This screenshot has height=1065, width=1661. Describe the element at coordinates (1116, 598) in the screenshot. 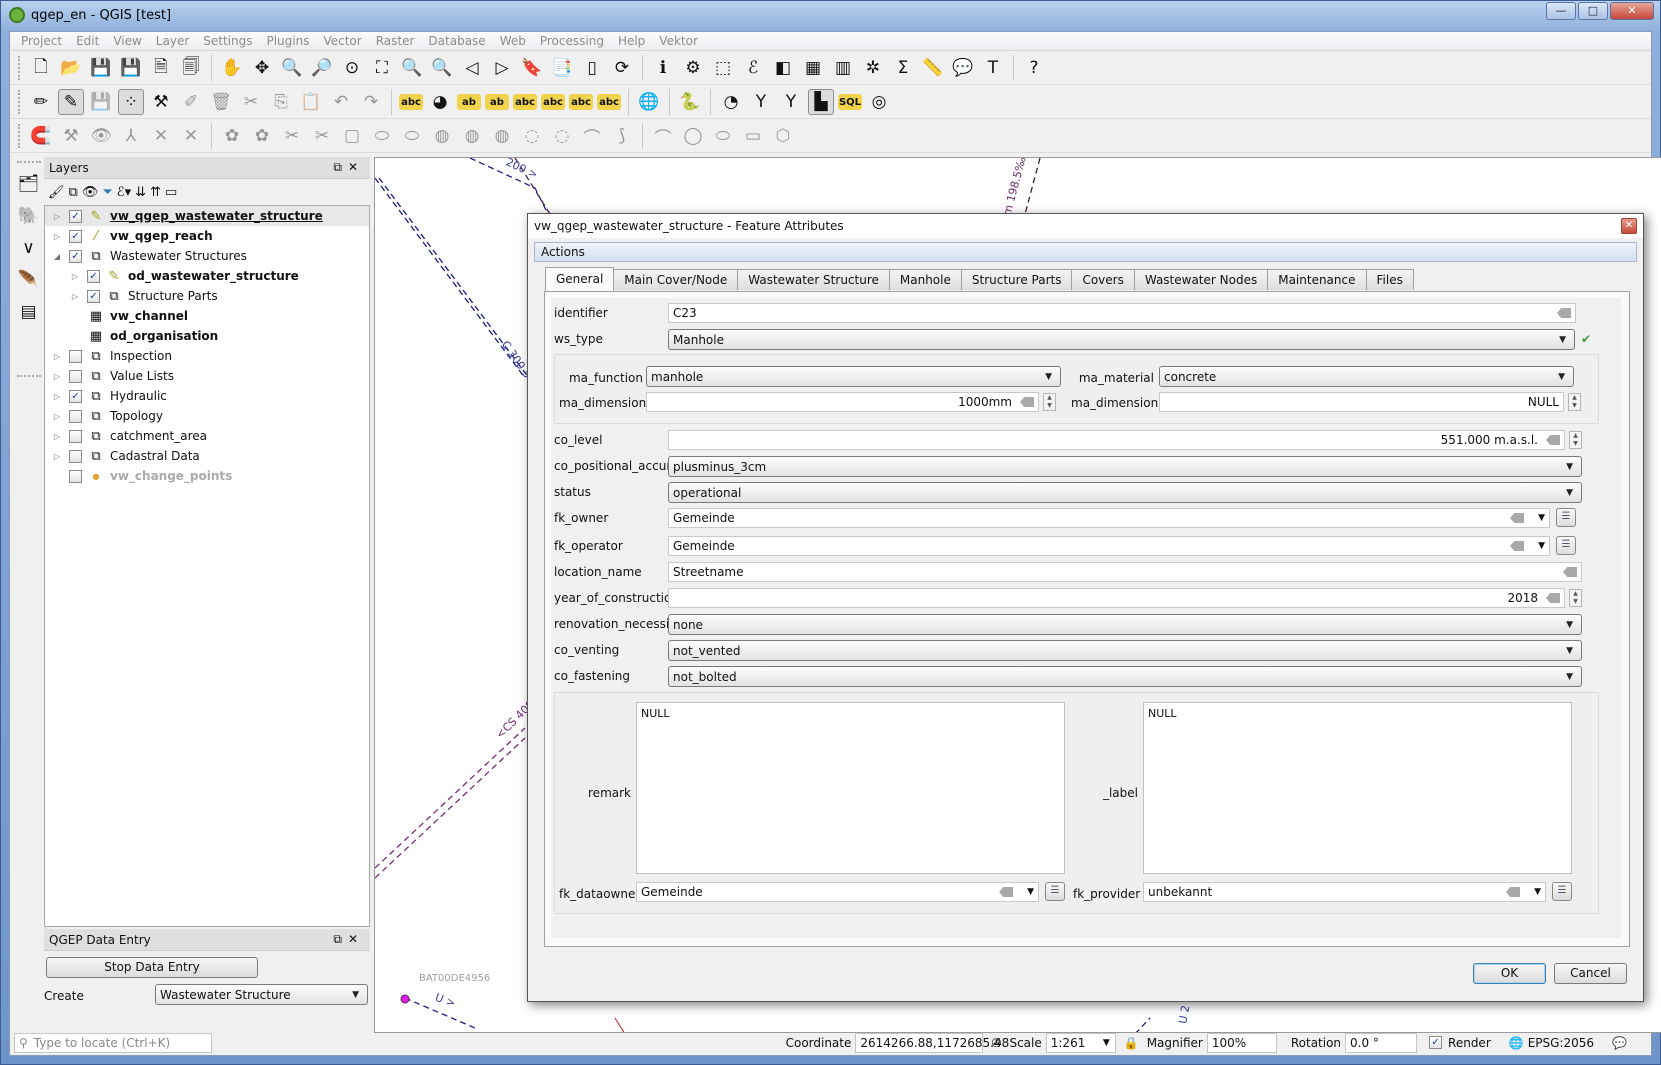

I see `year_of_construction-input: 2018` at that location.